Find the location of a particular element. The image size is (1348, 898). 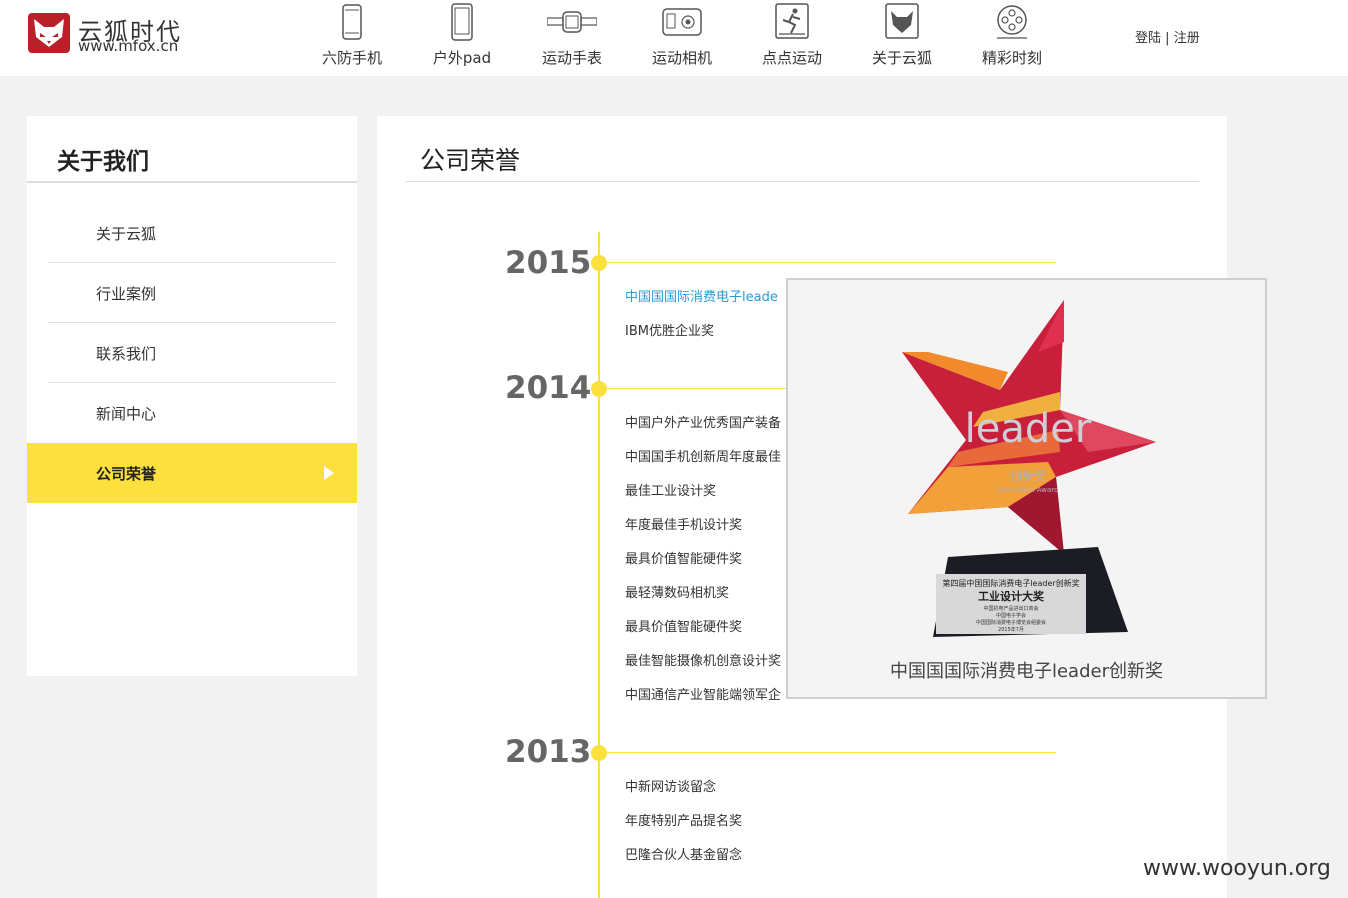

award-item-clip: 中国国国际消费电子leade is located at coordinates (706, 296).